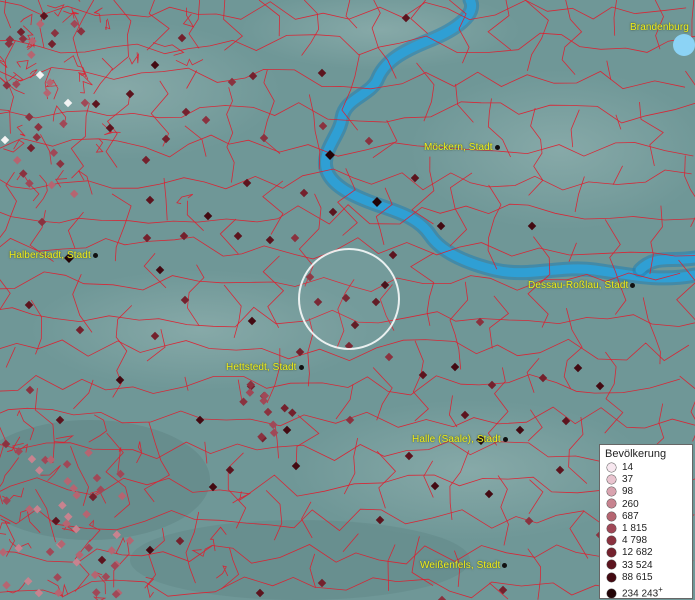 This screenshot has width=695, height=600. I want to click on legend-title: Bevölkerung, so click(636, 454).